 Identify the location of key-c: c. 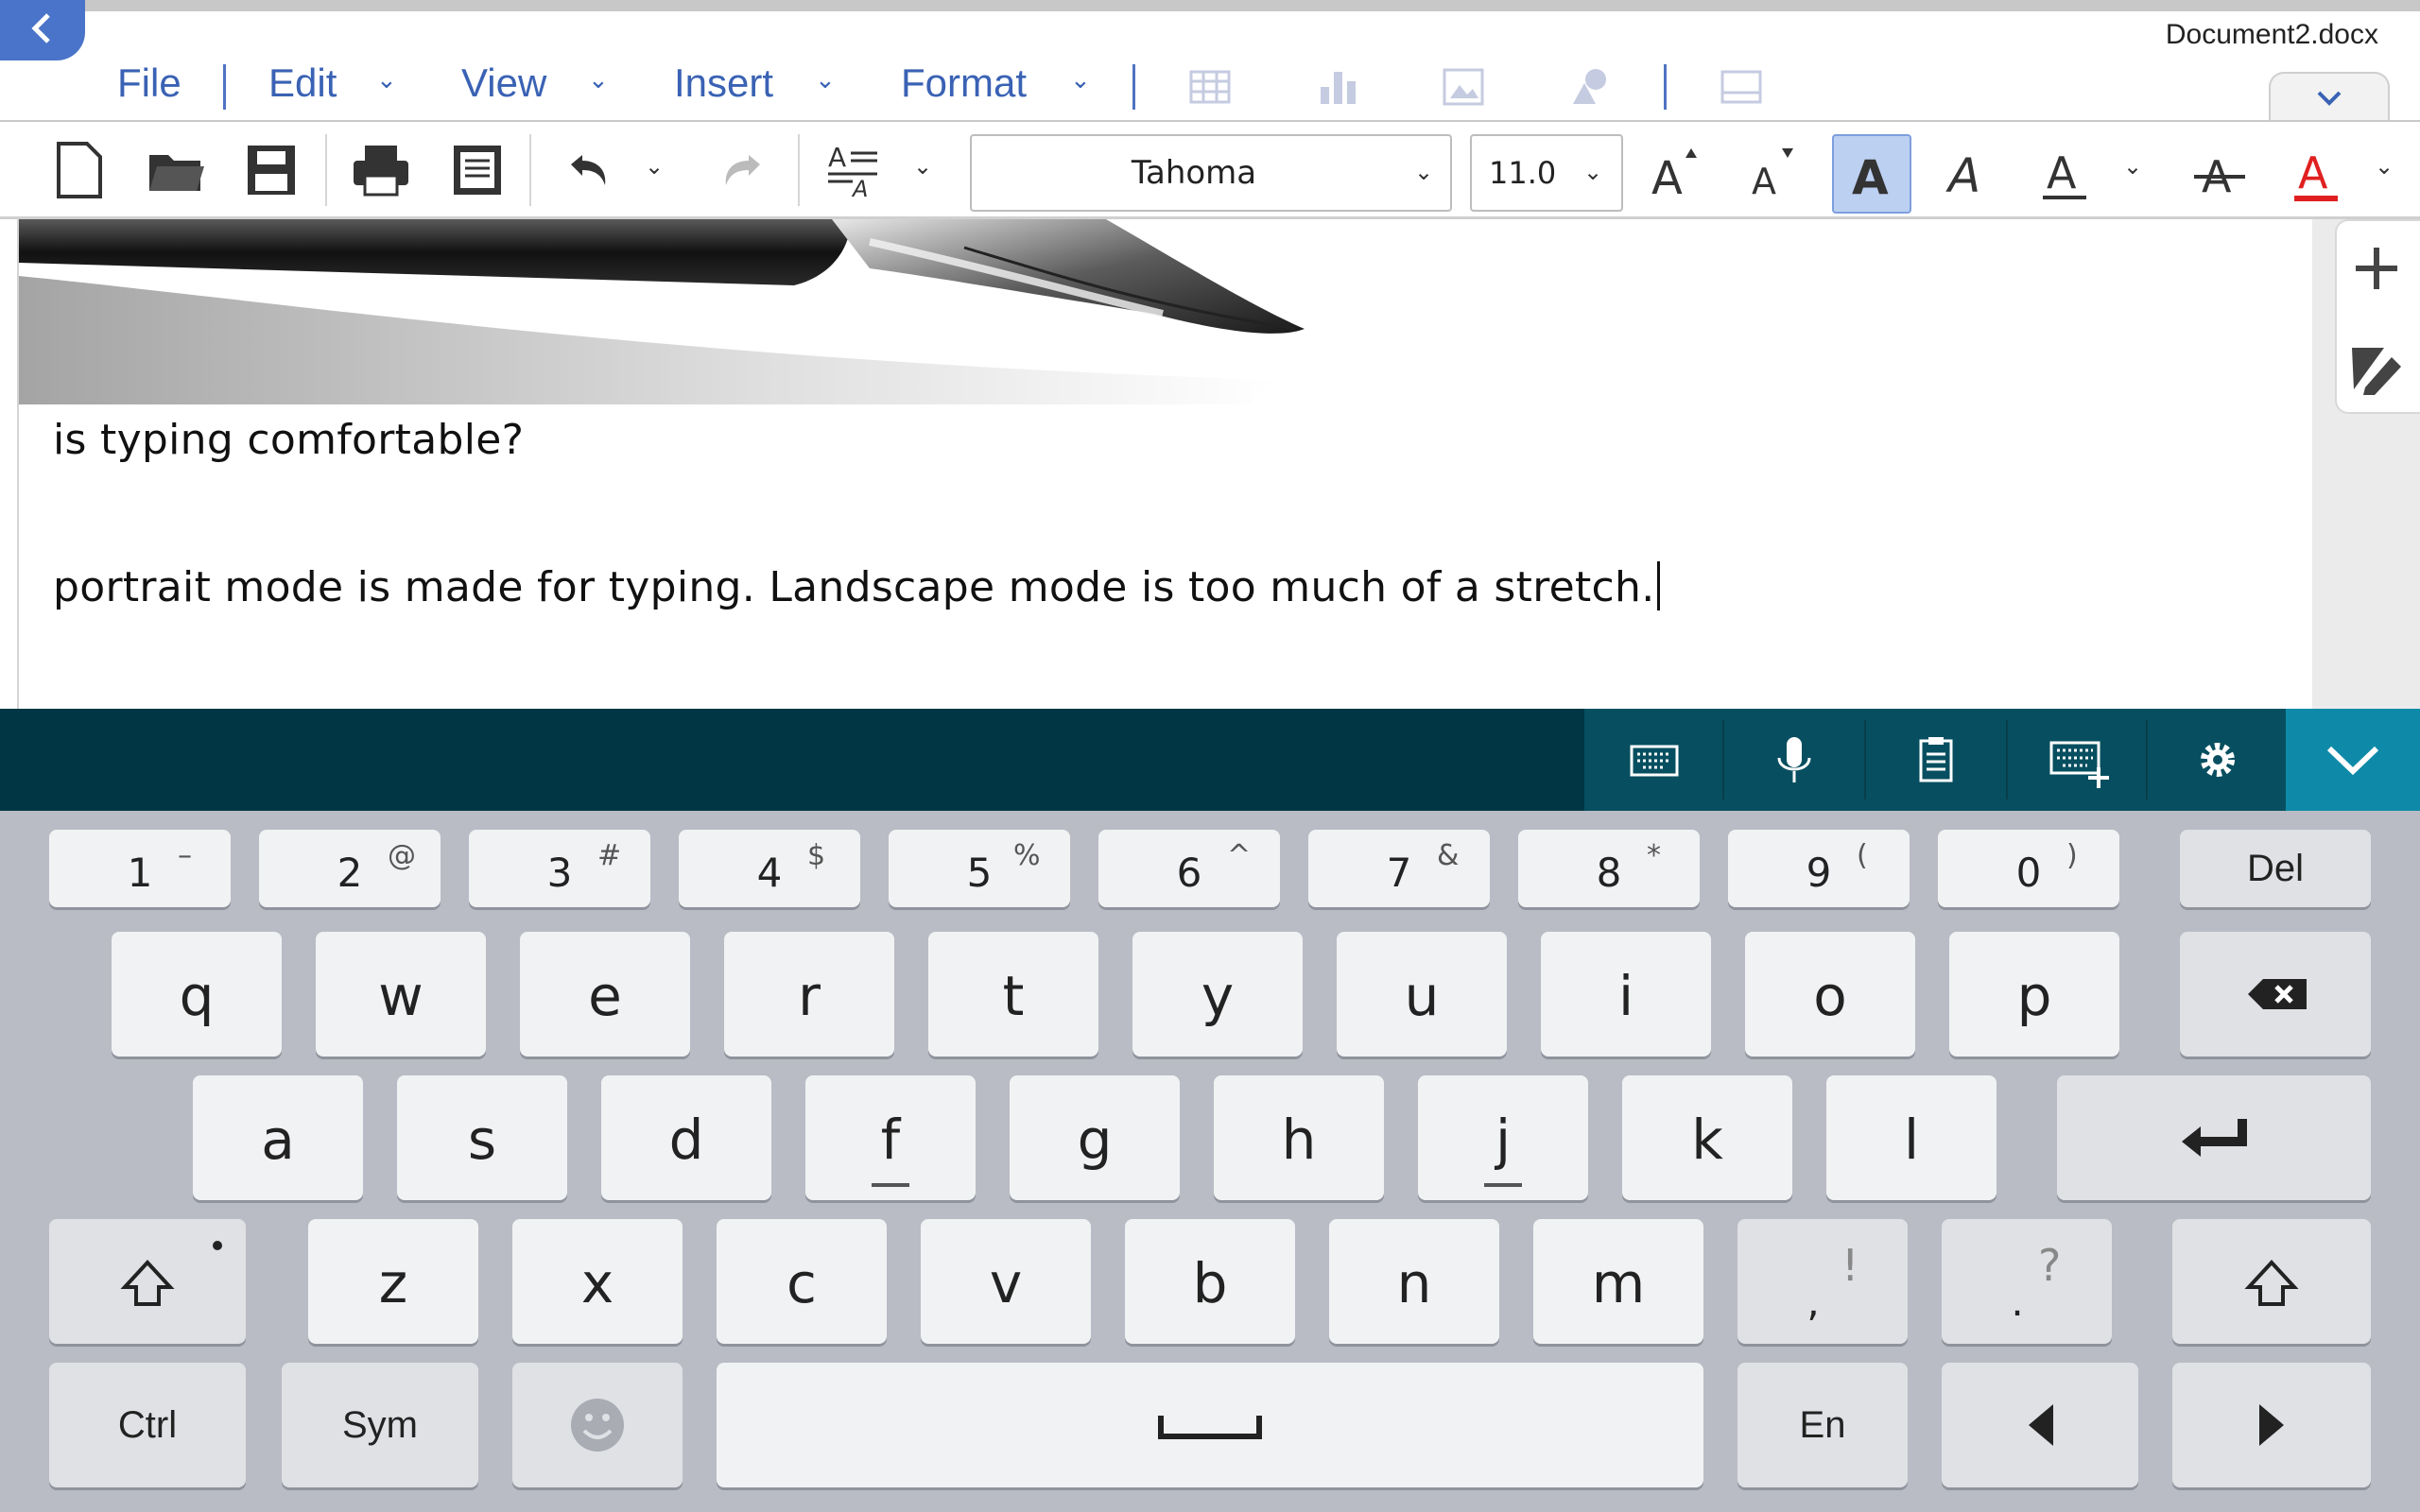
(802, 1281).